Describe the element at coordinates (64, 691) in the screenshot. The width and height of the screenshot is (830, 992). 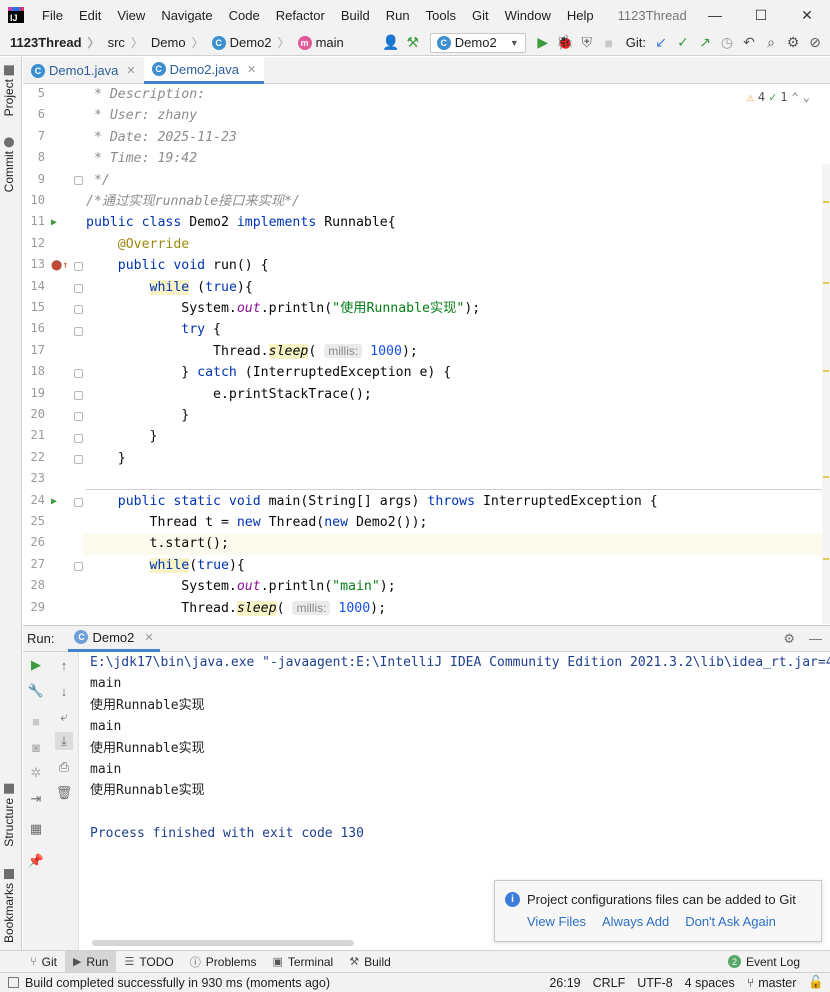
I see `arrow-down-icon: ↓` at that location.